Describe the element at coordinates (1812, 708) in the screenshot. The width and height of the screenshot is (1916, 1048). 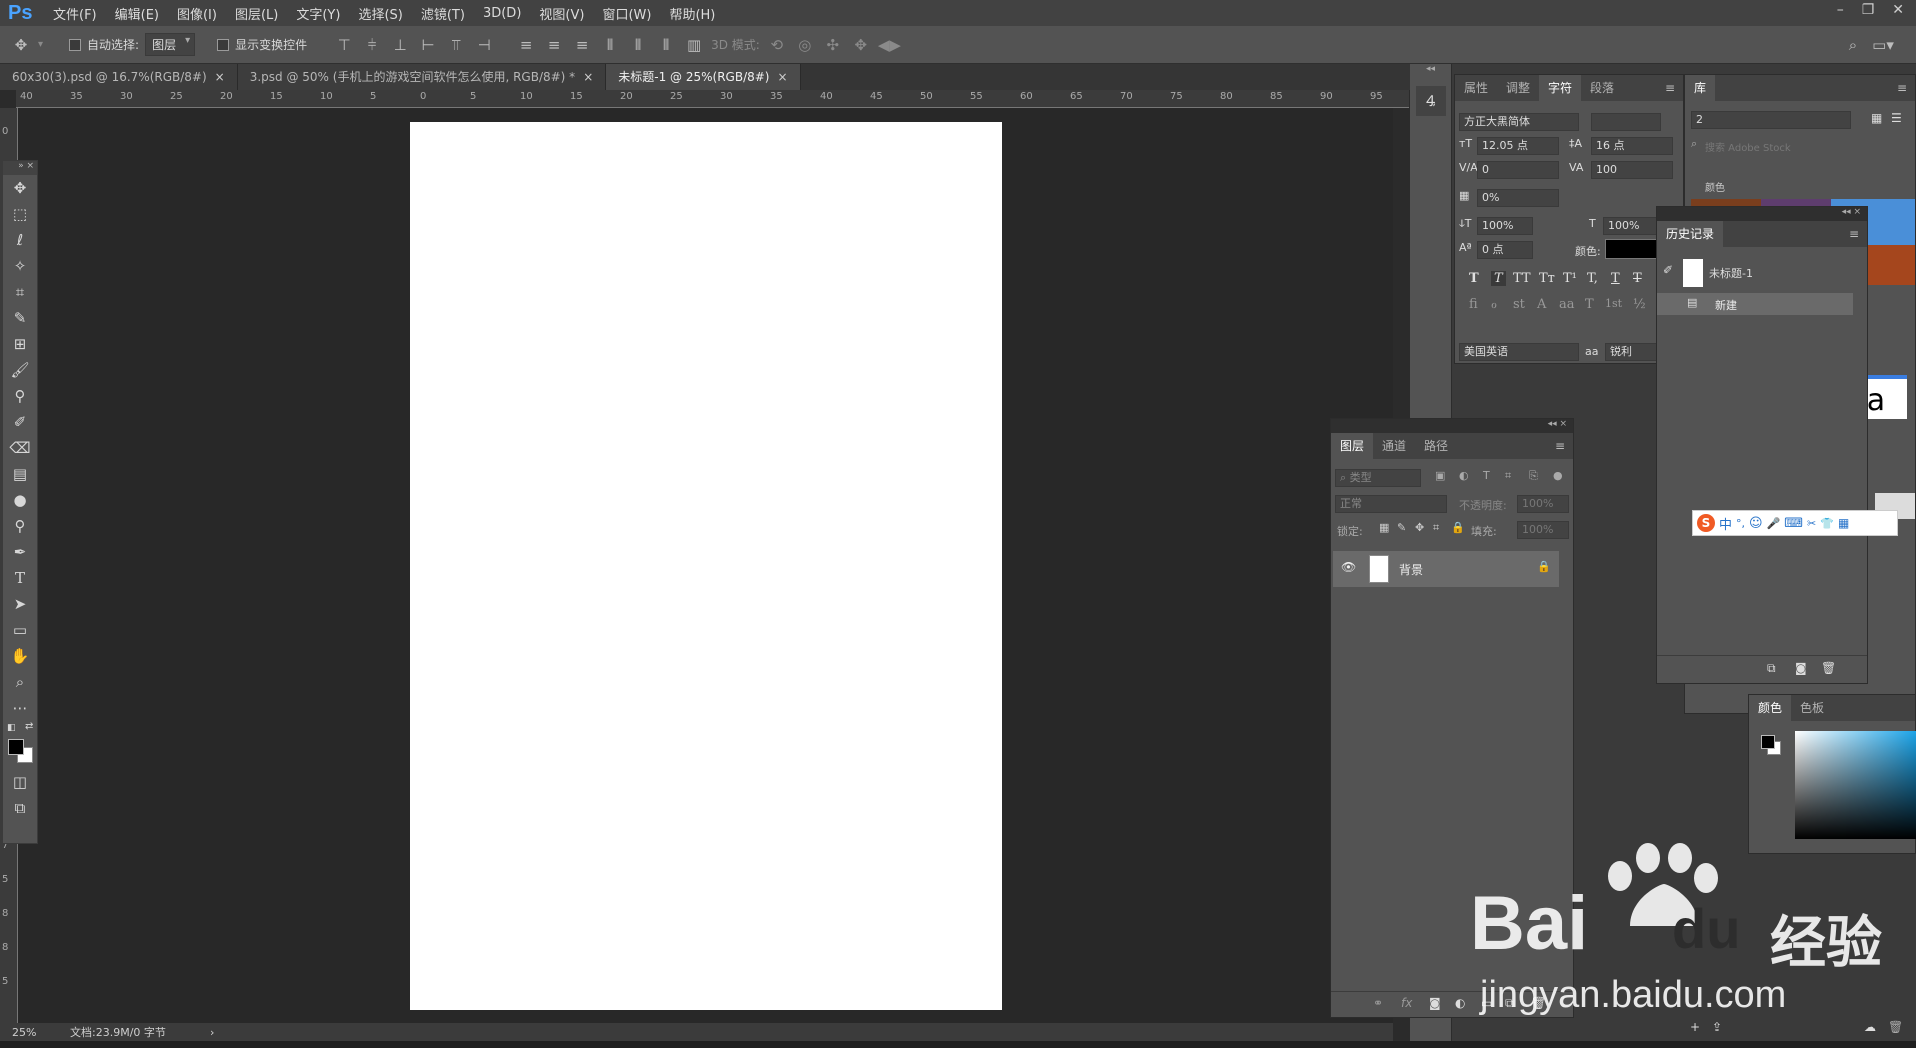
I see `tab-swatches: 色板` at that location.